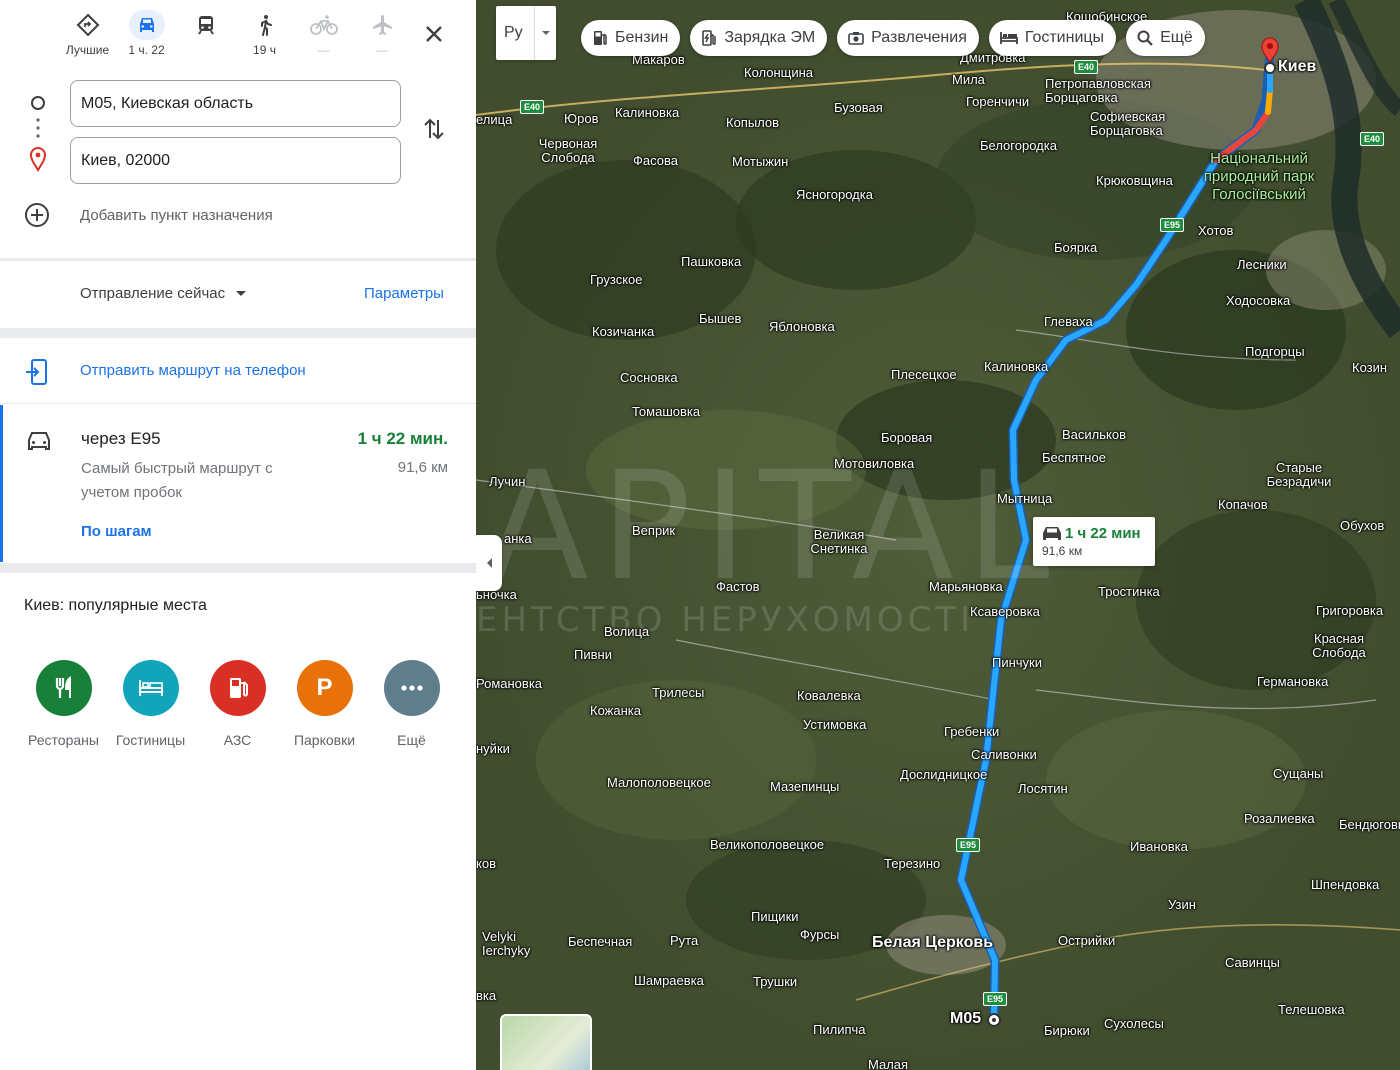  Describe the element at coordinates (115, 605) in the screenshot. I see `popular-places-title: Киев: популярные места` at that location.